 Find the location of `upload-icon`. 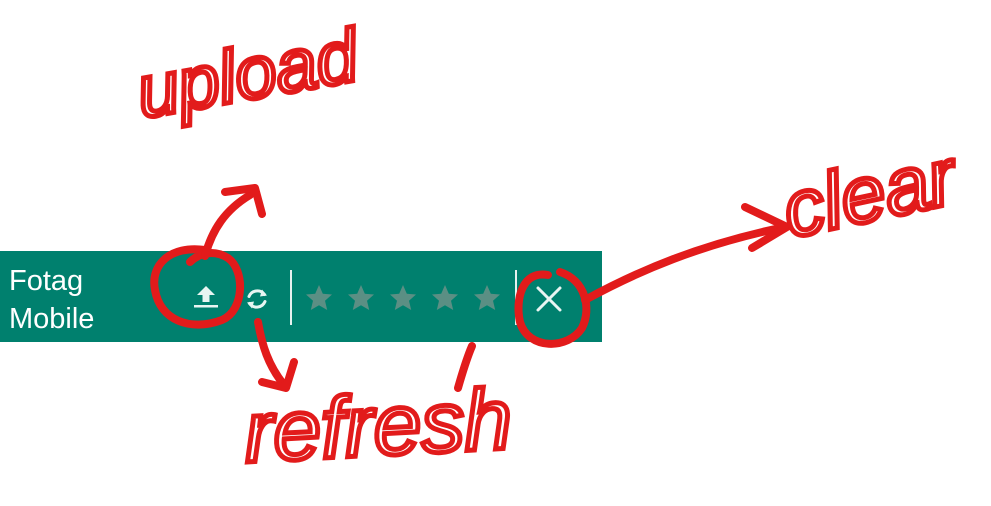

upload-icon is located at coordinates (206, 297).